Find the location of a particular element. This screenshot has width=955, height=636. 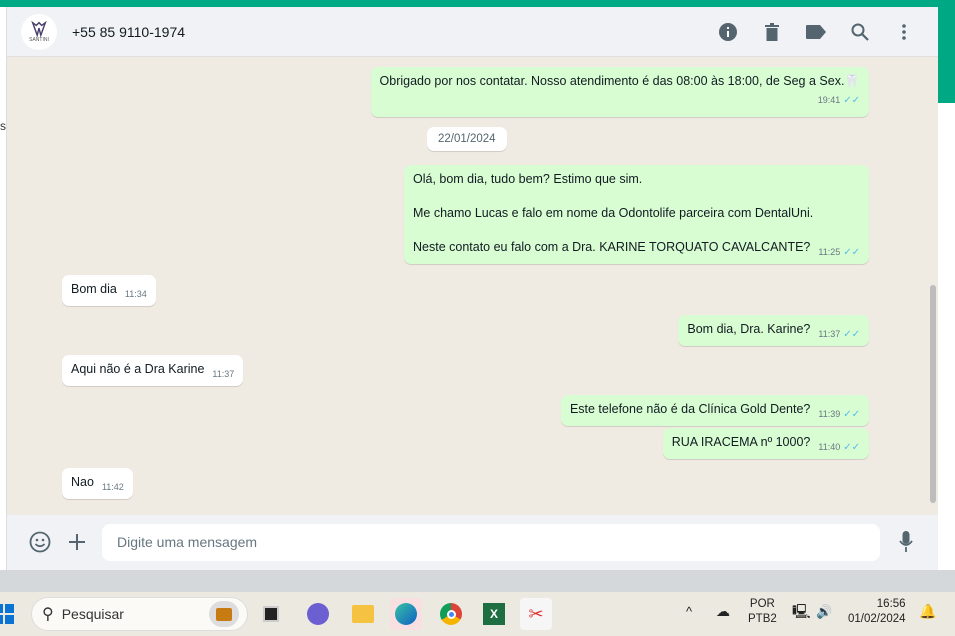

taskbar-search: ⚲ Pesquisar is located at coordinates (139, 614).